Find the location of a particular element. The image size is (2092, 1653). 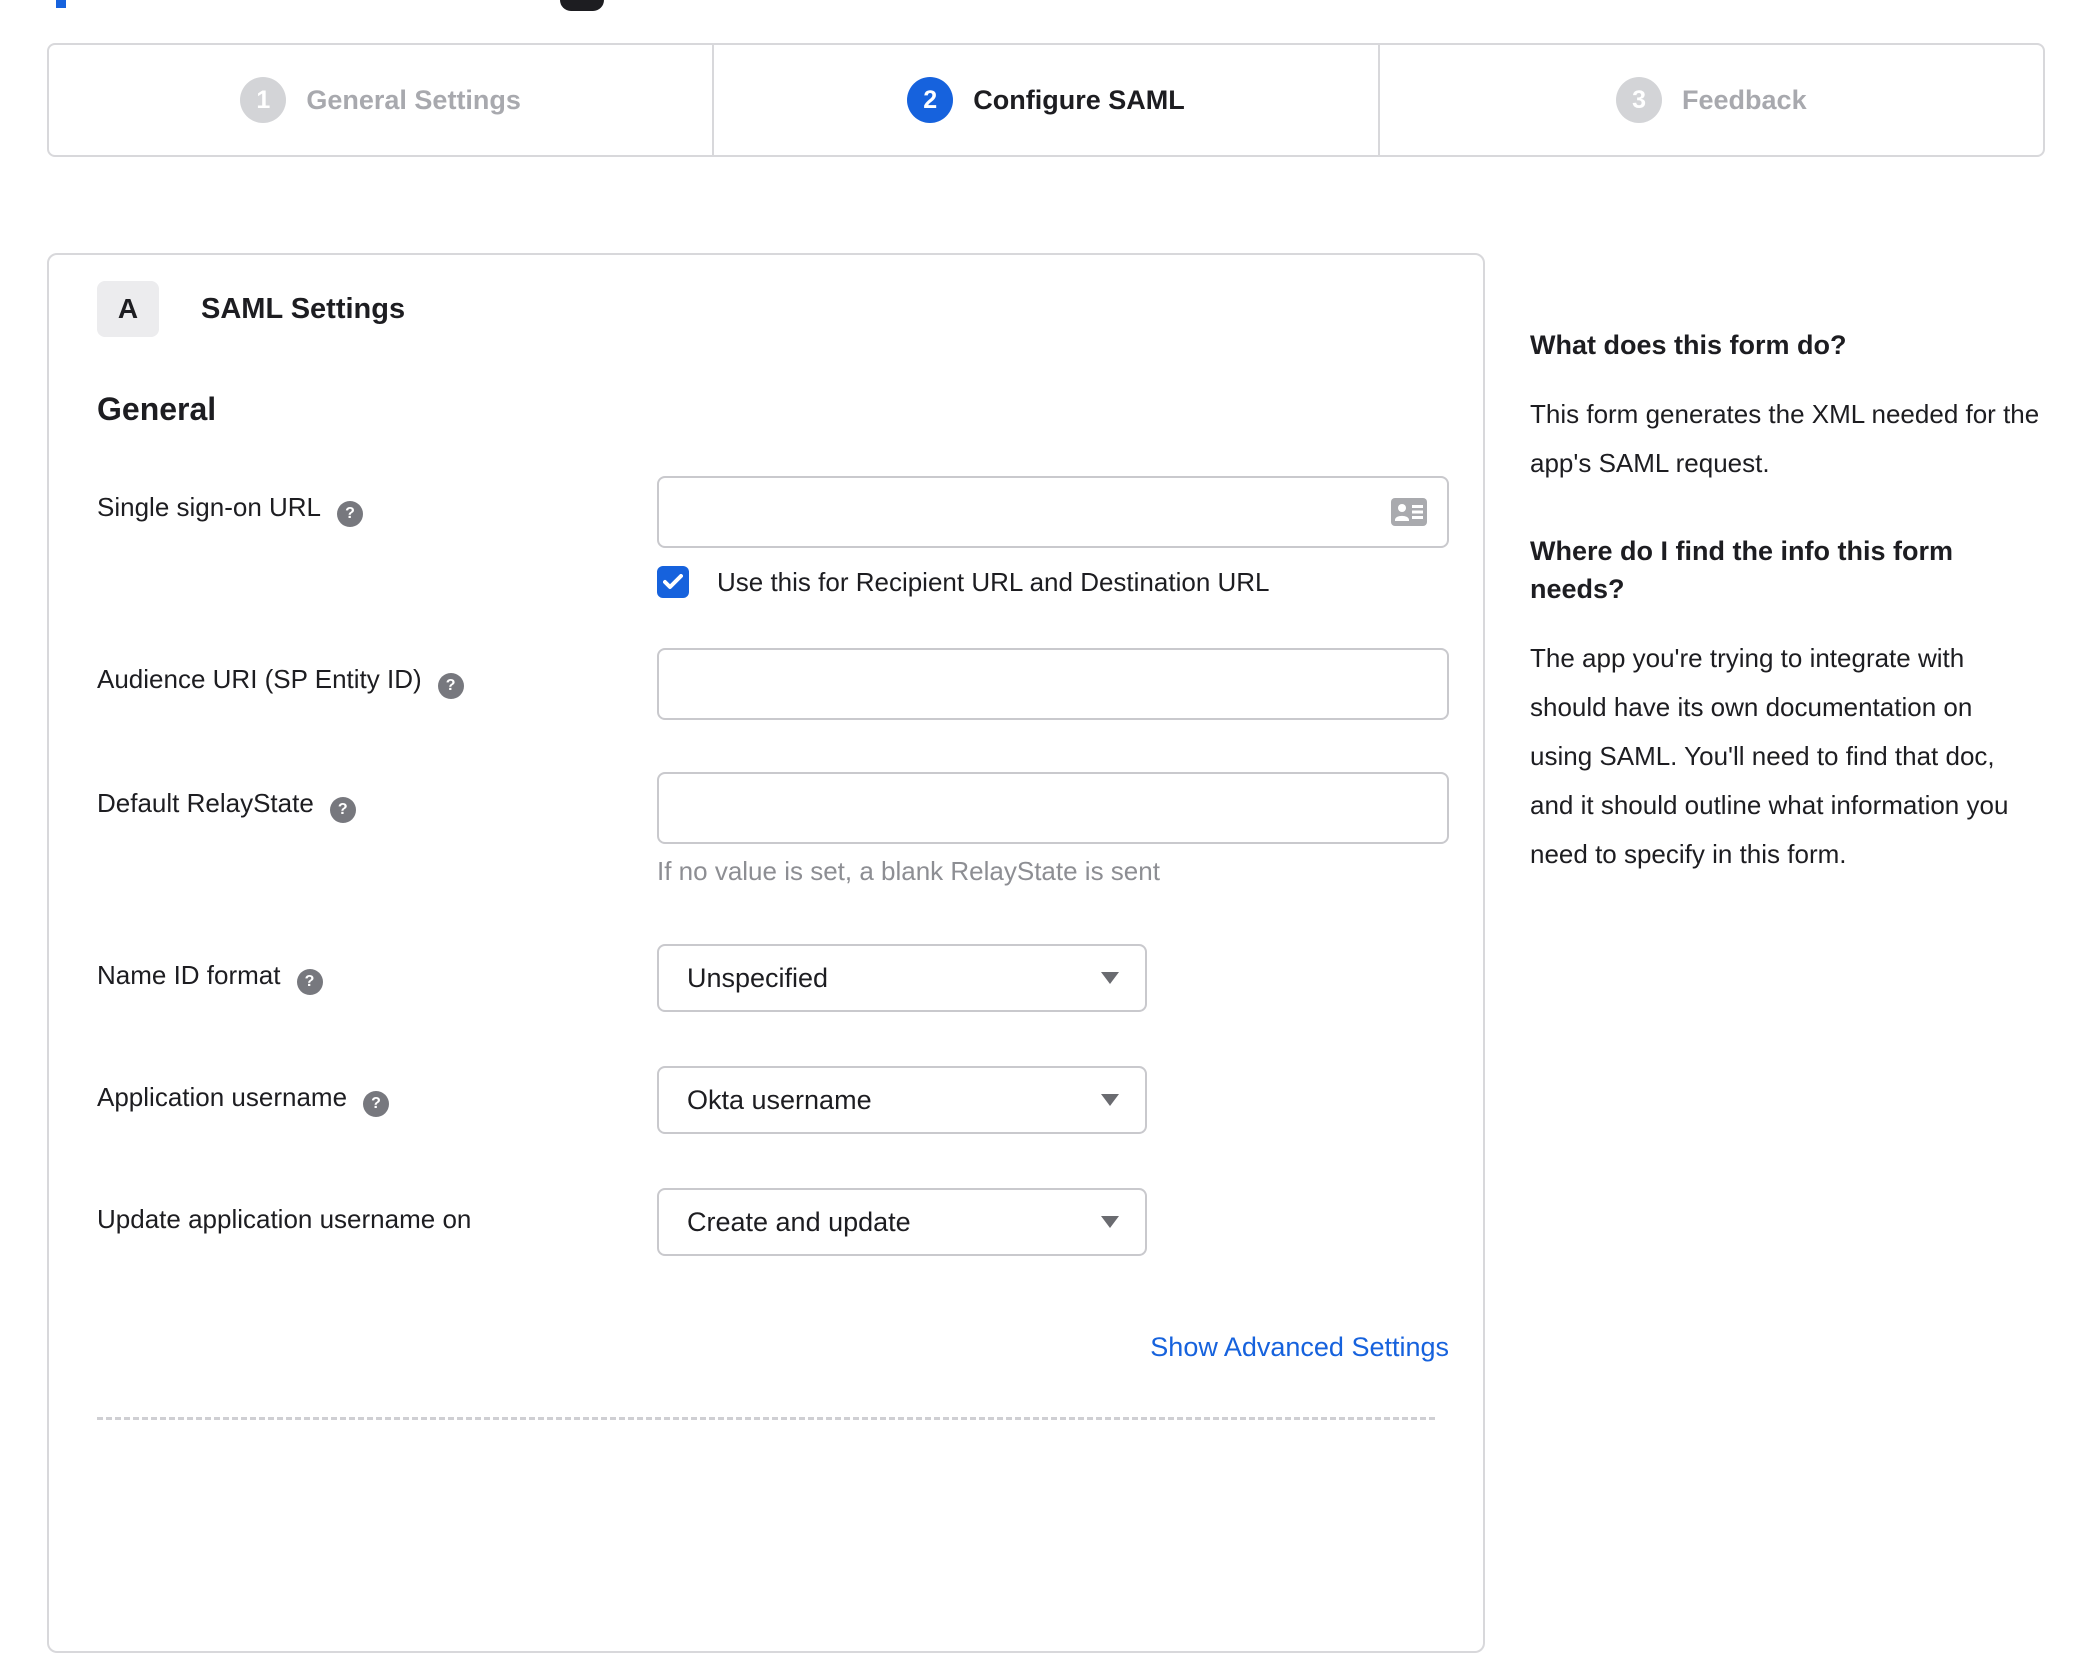

audience-uri-label-cell: Audience URI (SP Entity ID)? is located at coordinates (377, 684).